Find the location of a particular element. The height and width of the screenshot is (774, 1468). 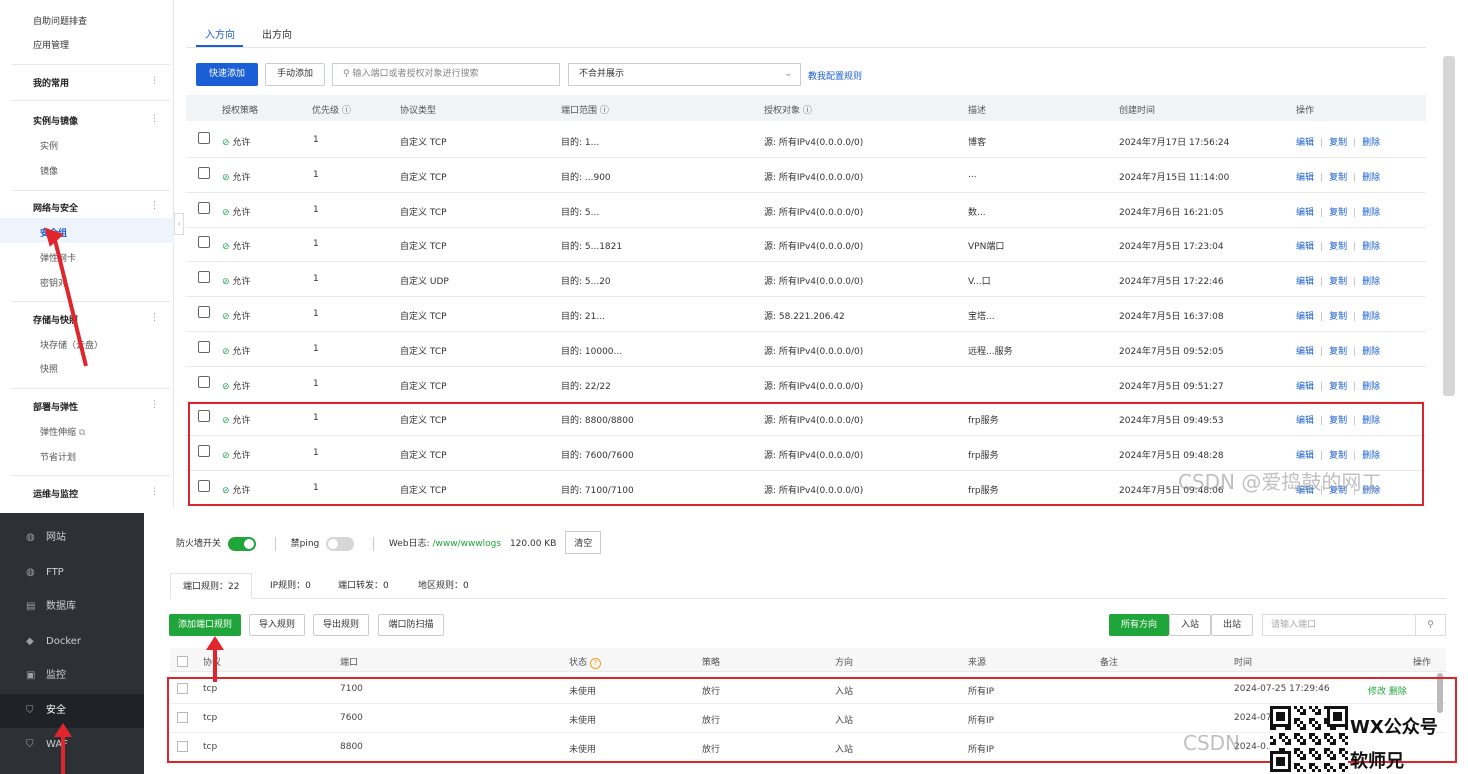

port-cell: 目的: 22/22 is located at coordinates (586, 386).